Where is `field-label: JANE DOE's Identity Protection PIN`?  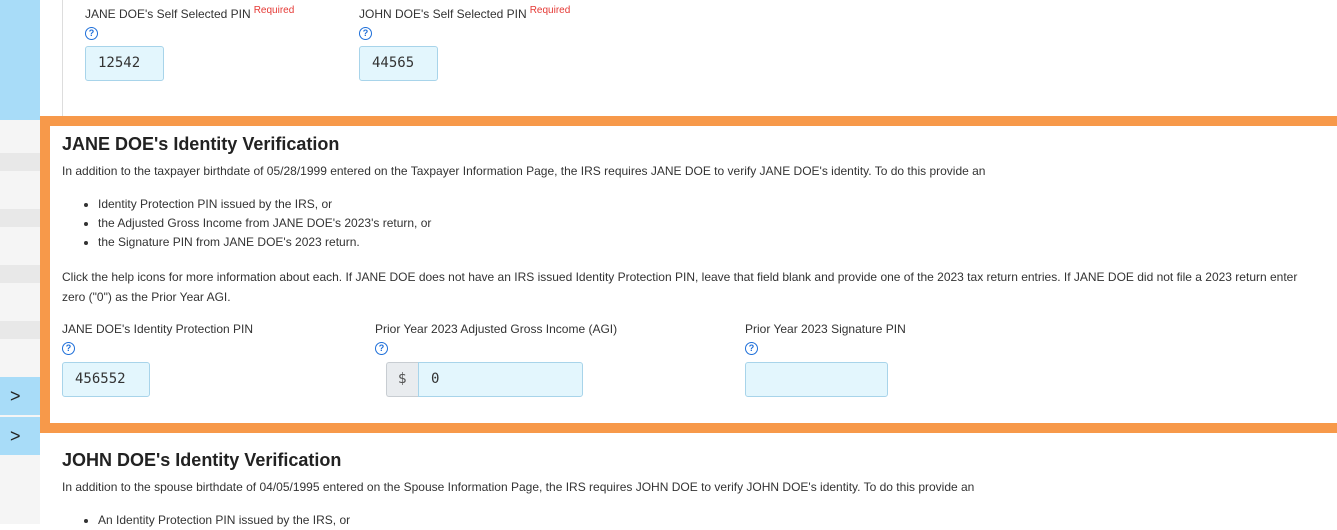
field-label: JANE DOE's Identity Protection PIN is located at coordinates (158, 329).